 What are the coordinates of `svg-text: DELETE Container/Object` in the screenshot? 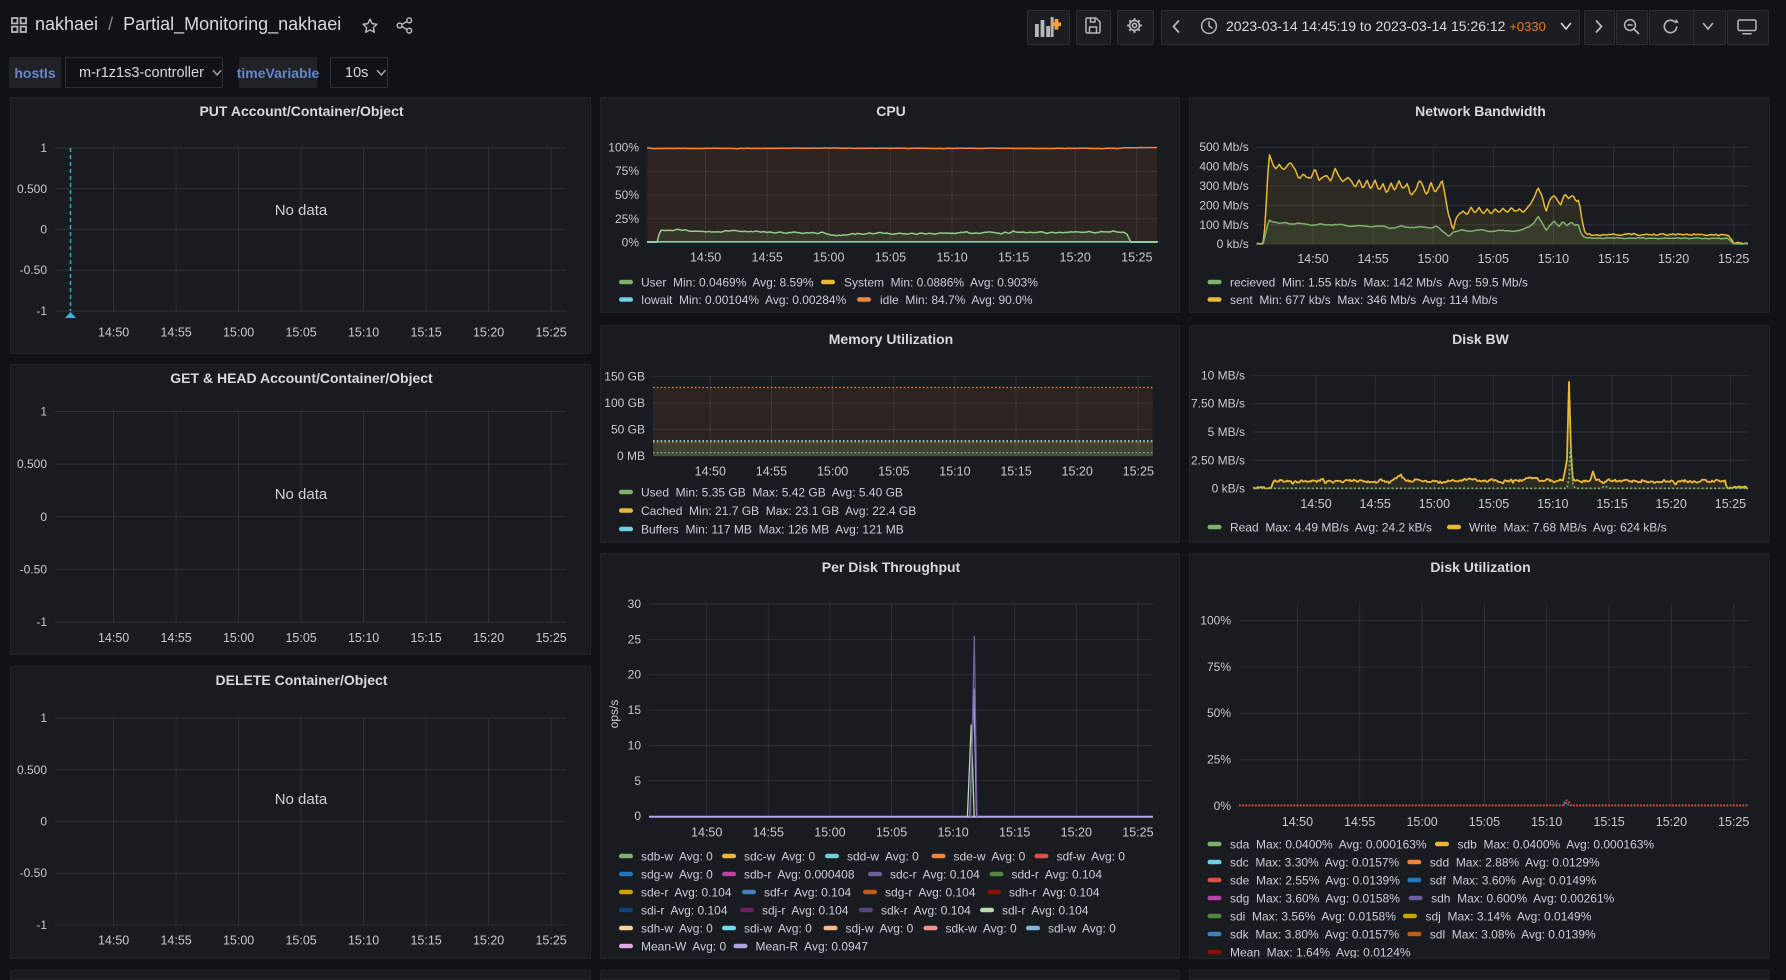 It's located at (302, 680).